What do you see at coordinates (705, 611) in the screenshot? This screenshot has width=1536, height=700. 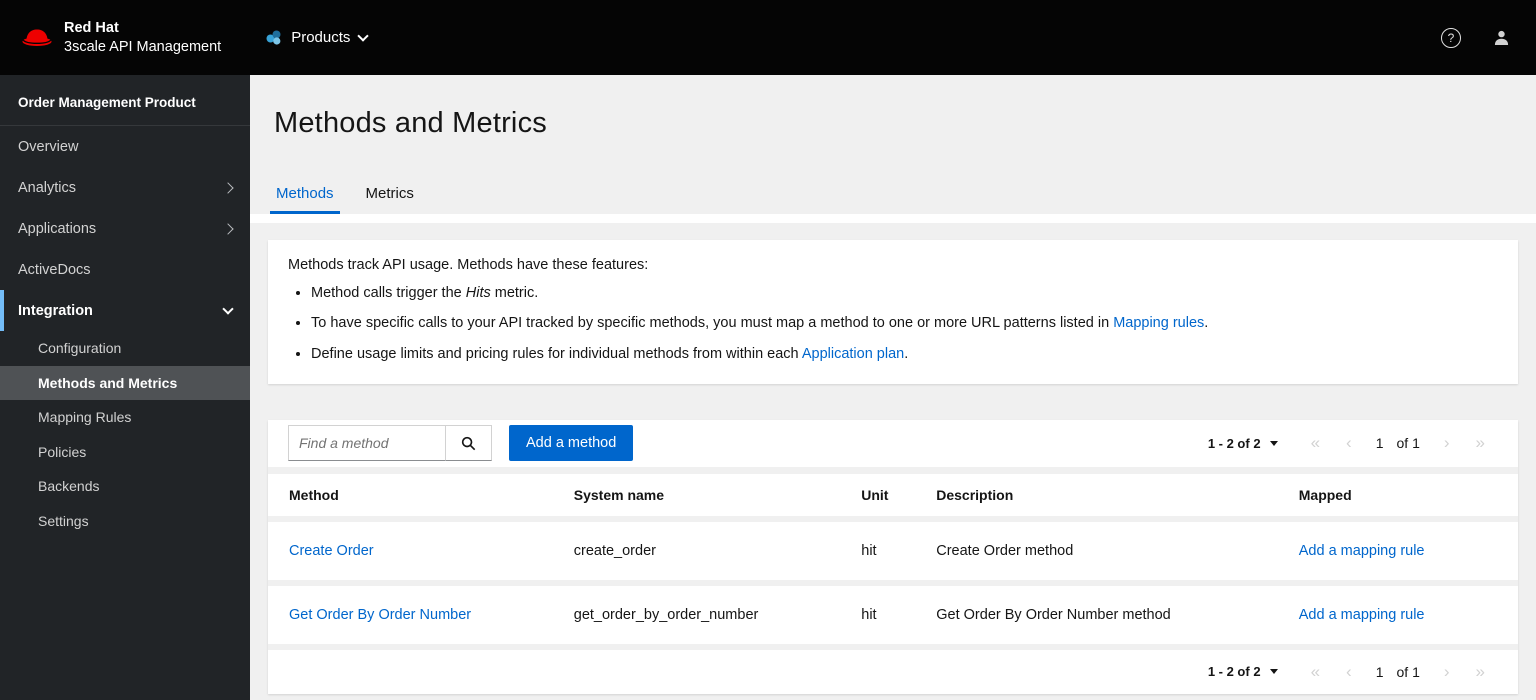 I see `system-name-cell: get_order_by_order_number` at bounding box center [705, 611].